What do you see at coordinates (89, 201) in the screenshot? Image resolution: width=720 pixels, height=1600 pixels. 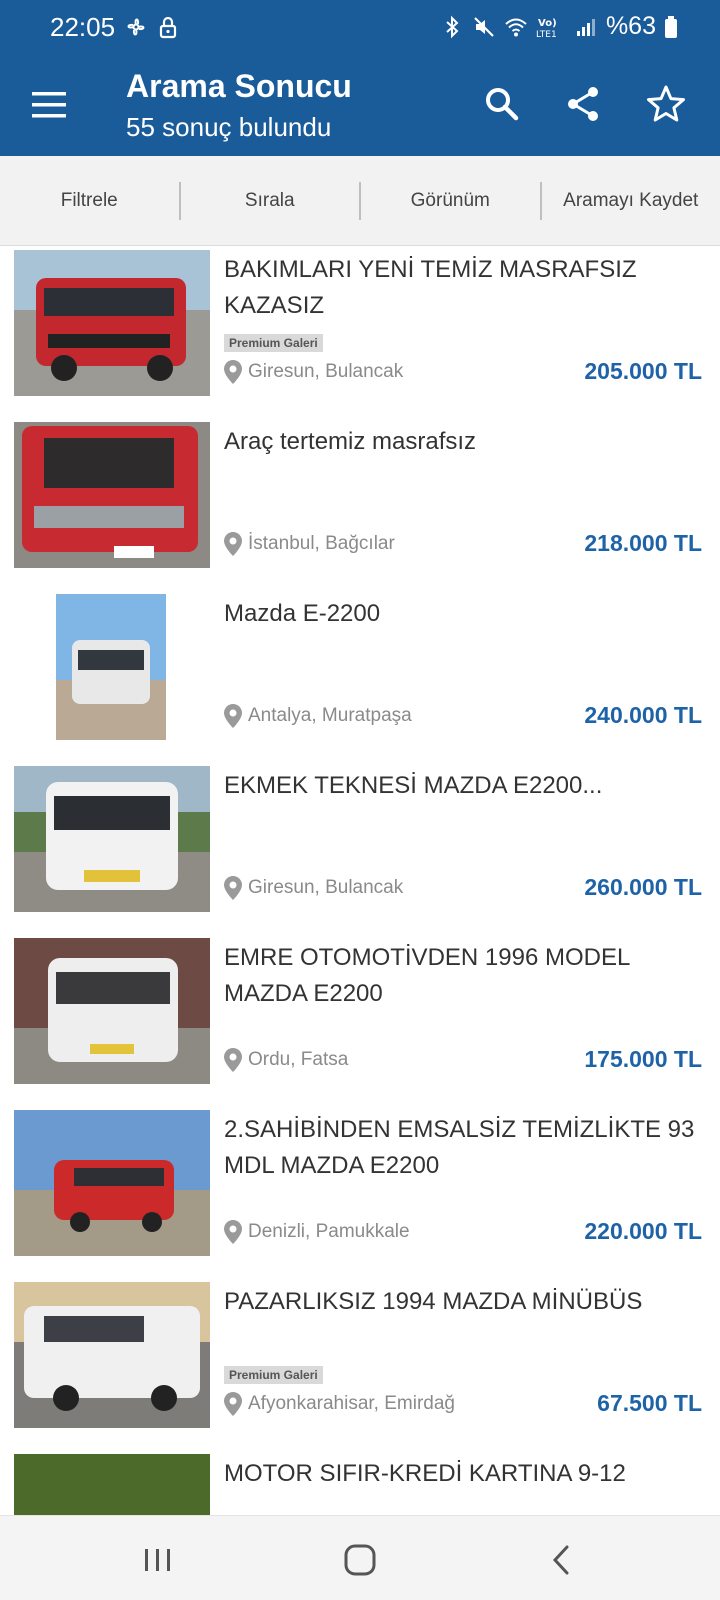 I see `filter-button: Filtrele` at bounding box center [89, 201].